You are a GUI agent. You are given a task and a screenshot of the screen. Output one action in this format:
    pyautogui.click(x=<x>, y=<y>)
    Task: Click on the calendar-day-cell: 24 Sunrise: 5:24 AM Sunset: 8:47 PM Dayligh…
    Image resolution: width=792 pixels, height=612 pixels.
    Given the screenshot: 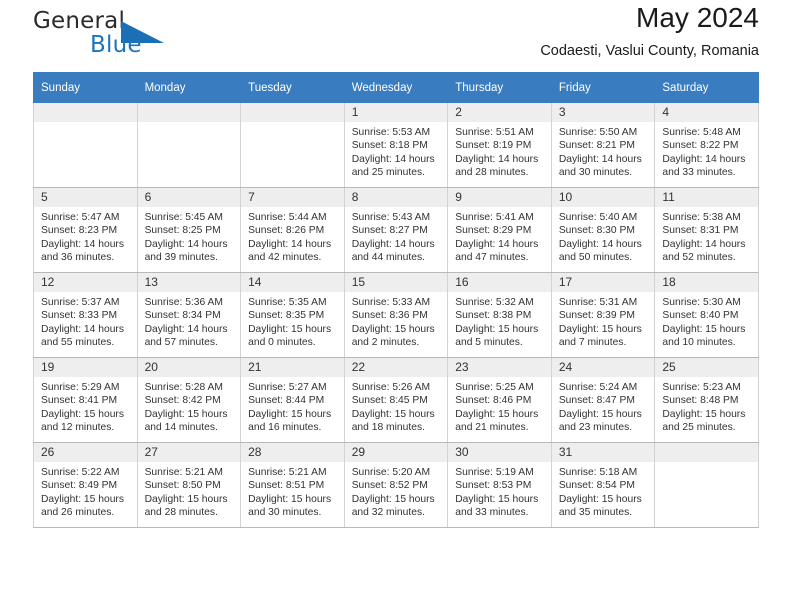 What is the action you would take?
    pyautogui.click(x=603, y=400)
    